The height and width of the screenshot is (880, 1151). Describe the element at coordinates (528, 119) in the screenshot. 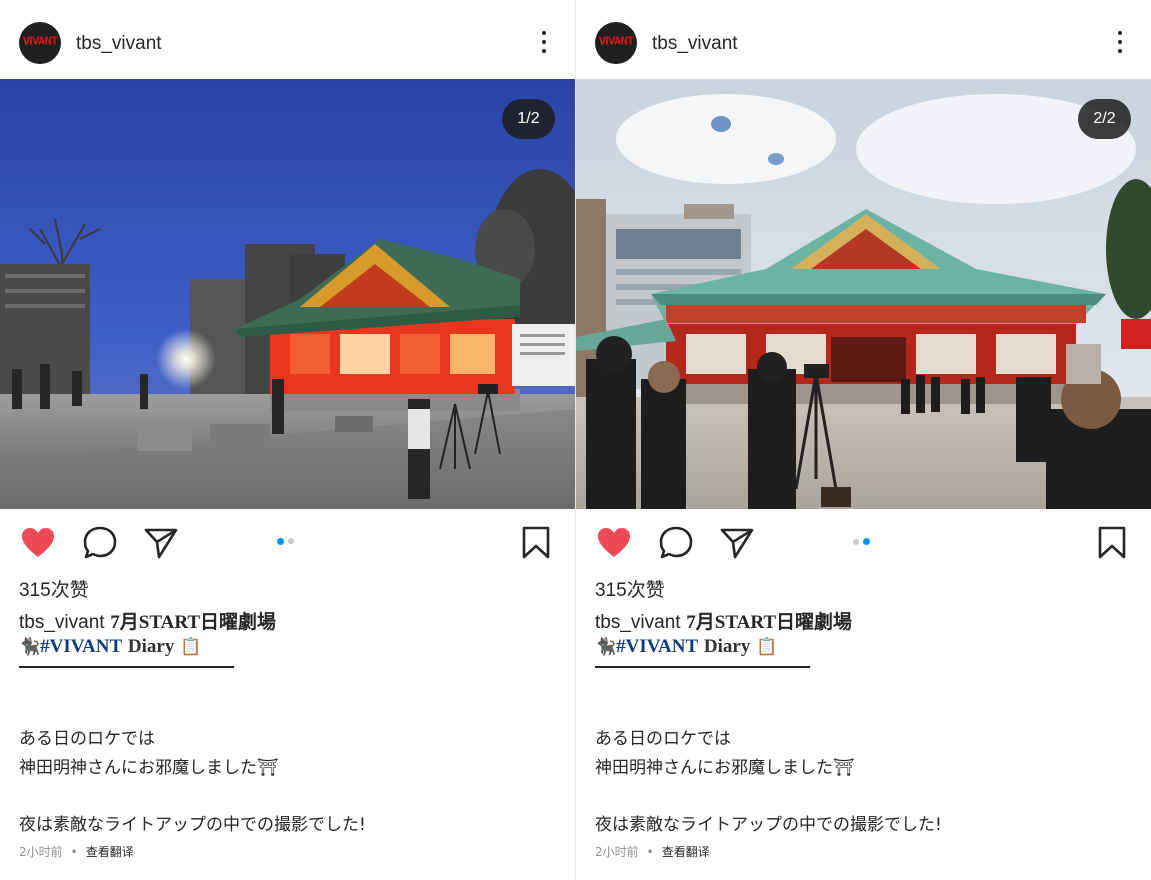

I see `image-counter: 1/2` at that location.